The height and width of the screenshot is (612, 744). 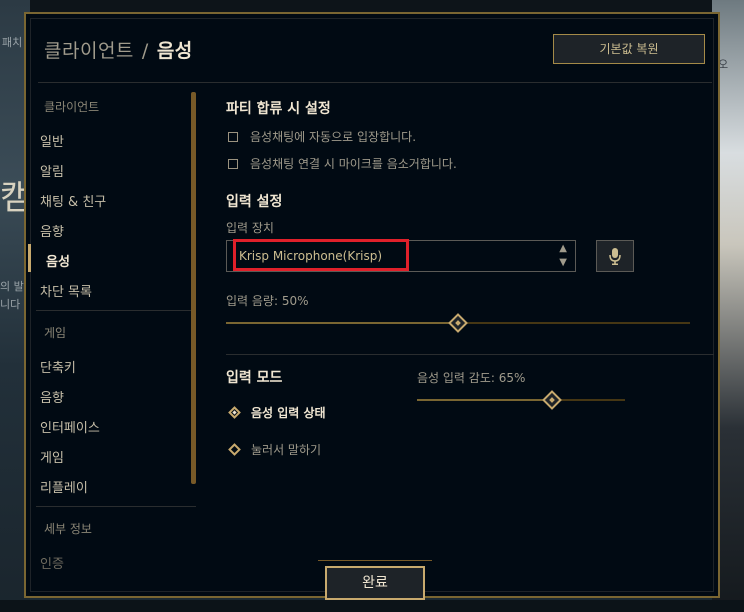 What do you see at coordinates (70, 426) in the screenshot?
I see `sidebar-item-interface: 인터페이스` at bounding box center [70, 426].